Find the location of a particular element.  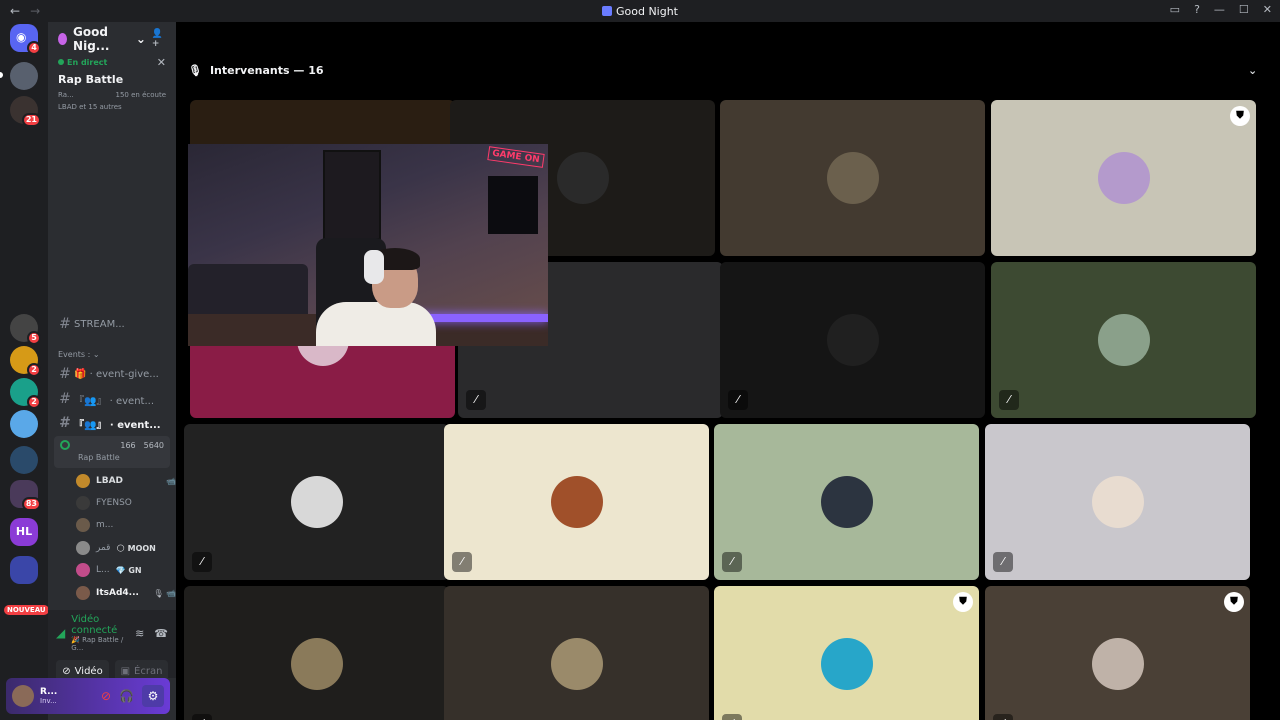

category-events: Events : ⌄ is located at coordinates (79, 354).